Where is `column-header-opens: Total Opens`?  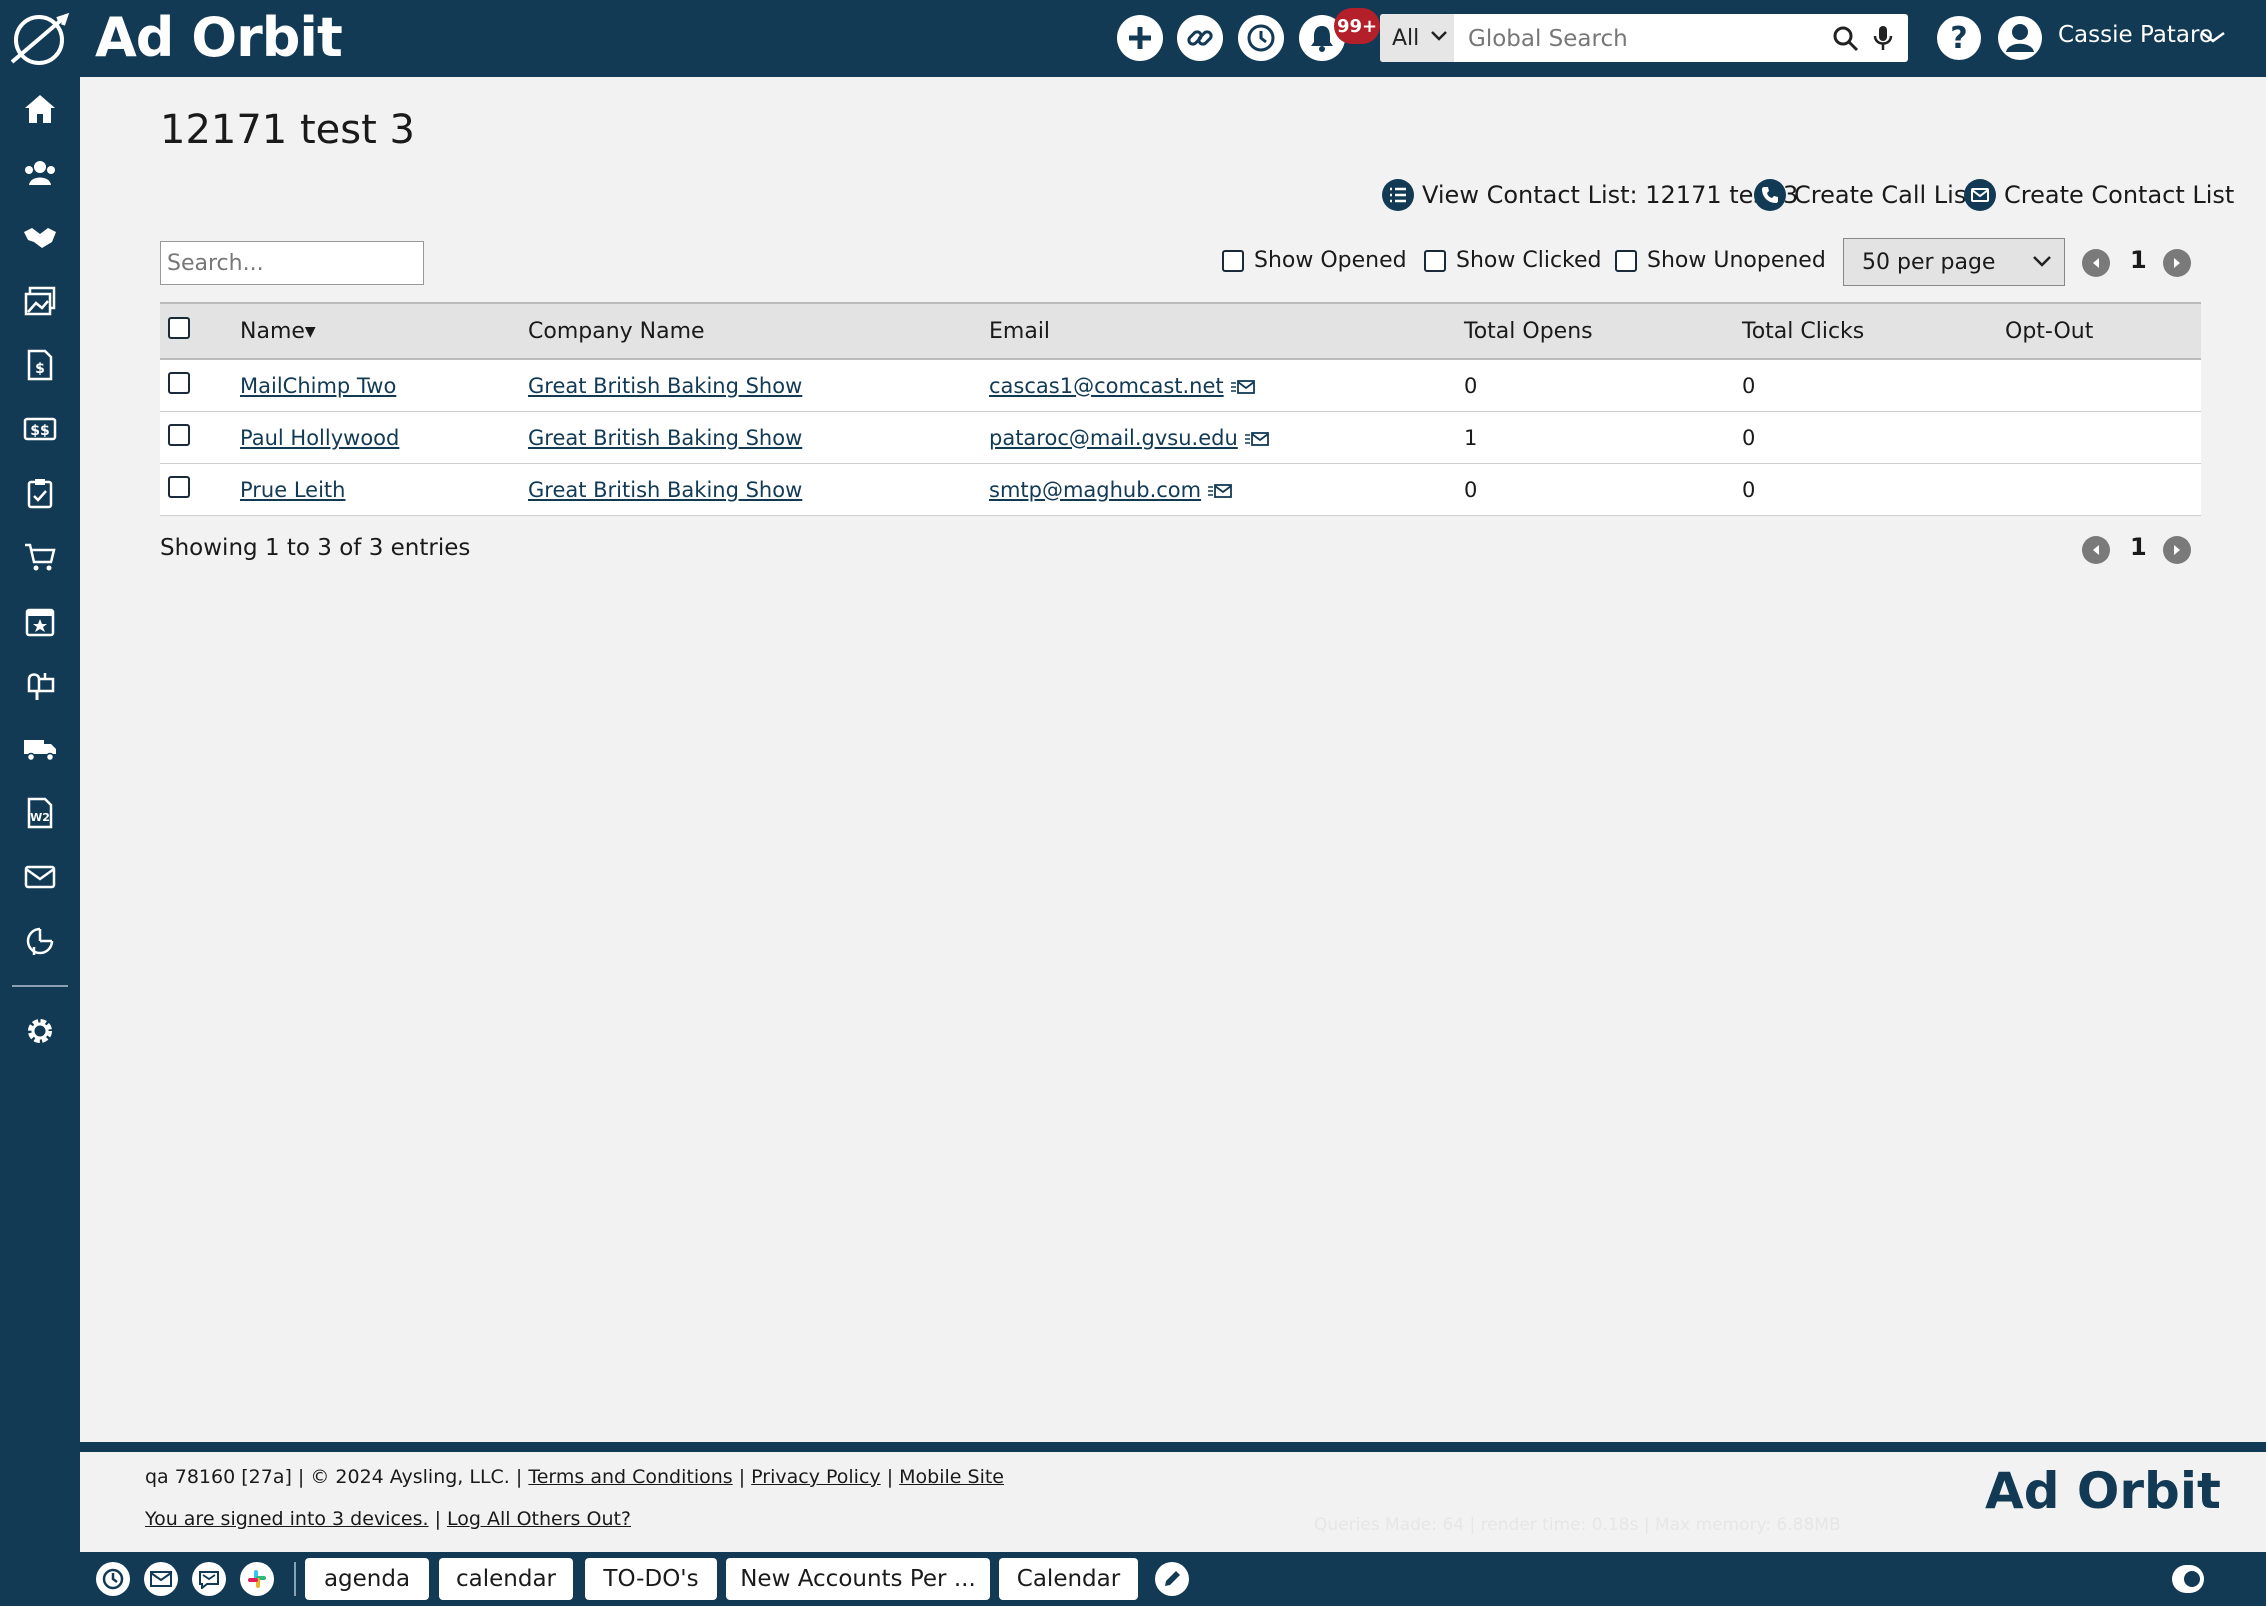 column-header-opens: Total Opens is located at coordinates (1603, 331).